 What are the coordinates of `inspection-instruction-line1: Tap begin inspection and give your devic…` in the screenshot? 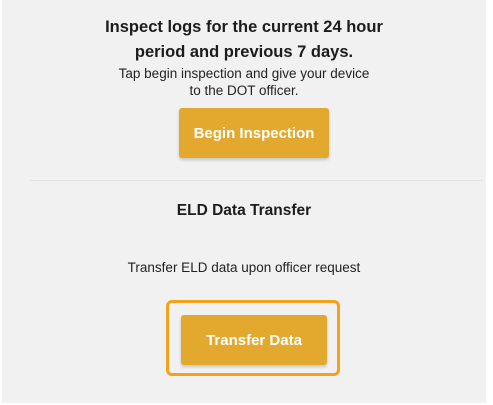 It's located at (244, 73).